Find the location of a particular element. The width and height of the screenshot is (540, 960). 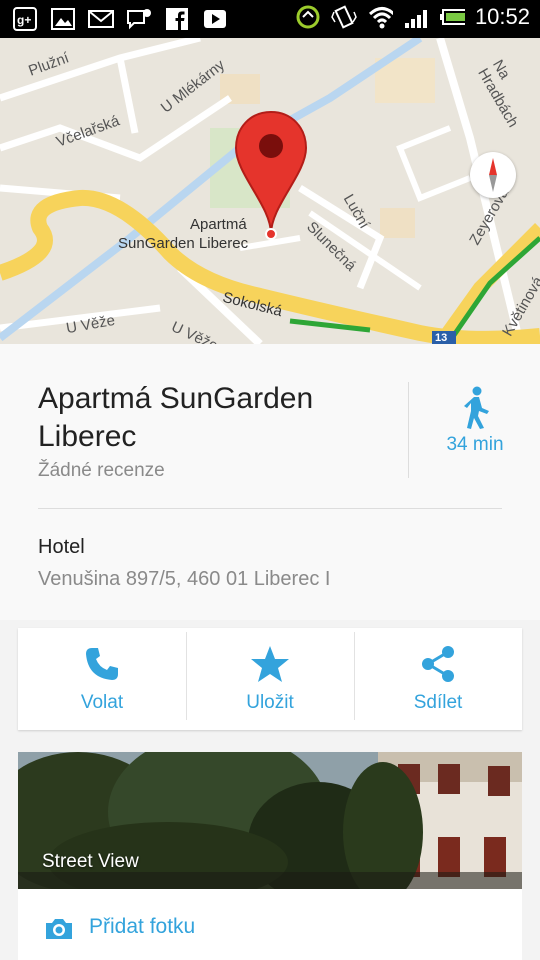

place-title: Apartmá SunGarden Liberec is located at coordinates (176, 417).